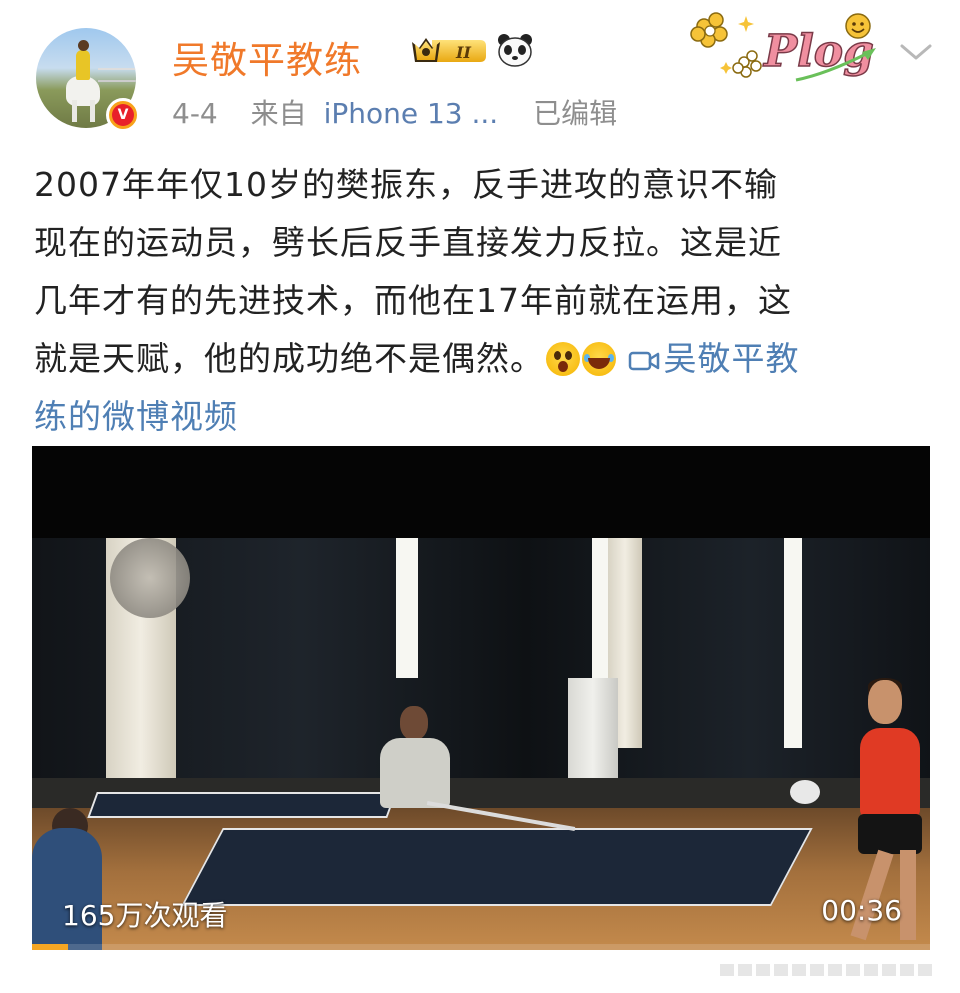 The height and width of the screenshot is (993, 960). What do you see at coordinates (408, 242) in the screenshot?
I see `post-text-line: 现在的运动员，劈长后反手直接发力反拉。这是近` at bounding box center [408, 242].